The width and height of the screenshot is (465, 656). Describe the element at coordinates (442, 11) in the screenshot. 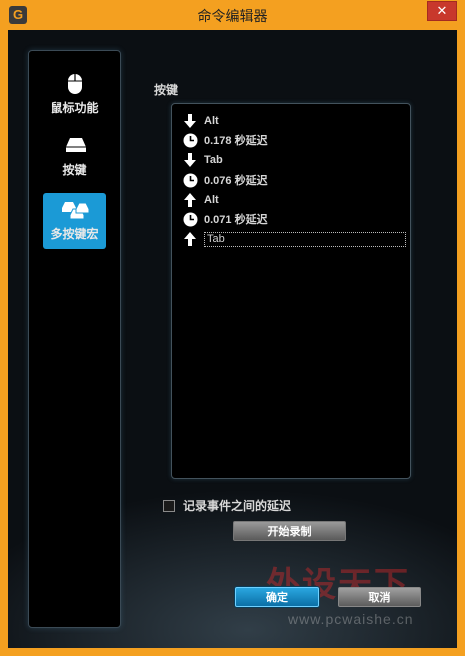

I see `close-button: ✕` at that location.